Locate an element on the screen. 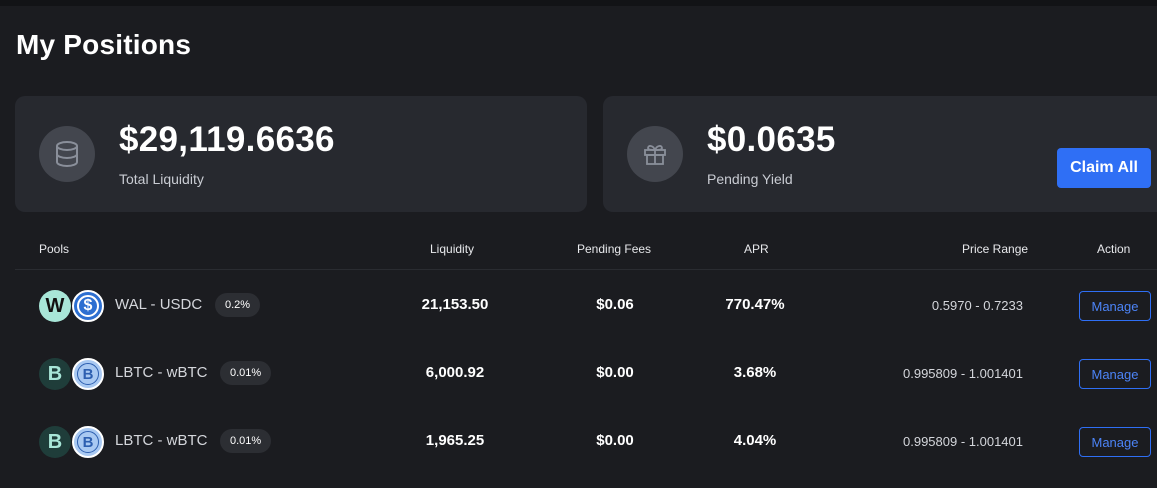 This screenshot has width=1157, height=488. liquidity-value: 1,965.25 is located at coordinates (455, 440).